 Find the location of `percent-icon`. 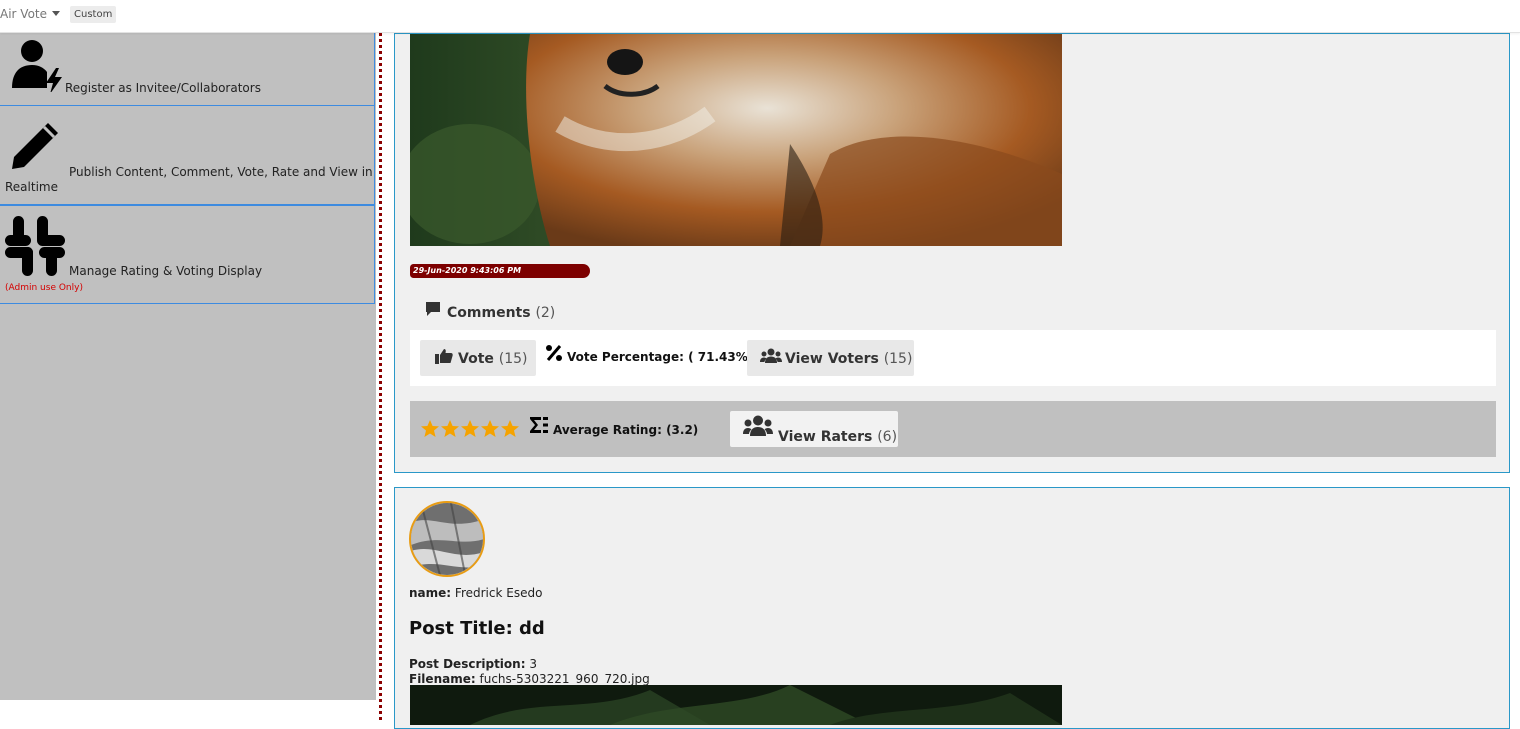

percent-icon is located at coordinates (554, 353).